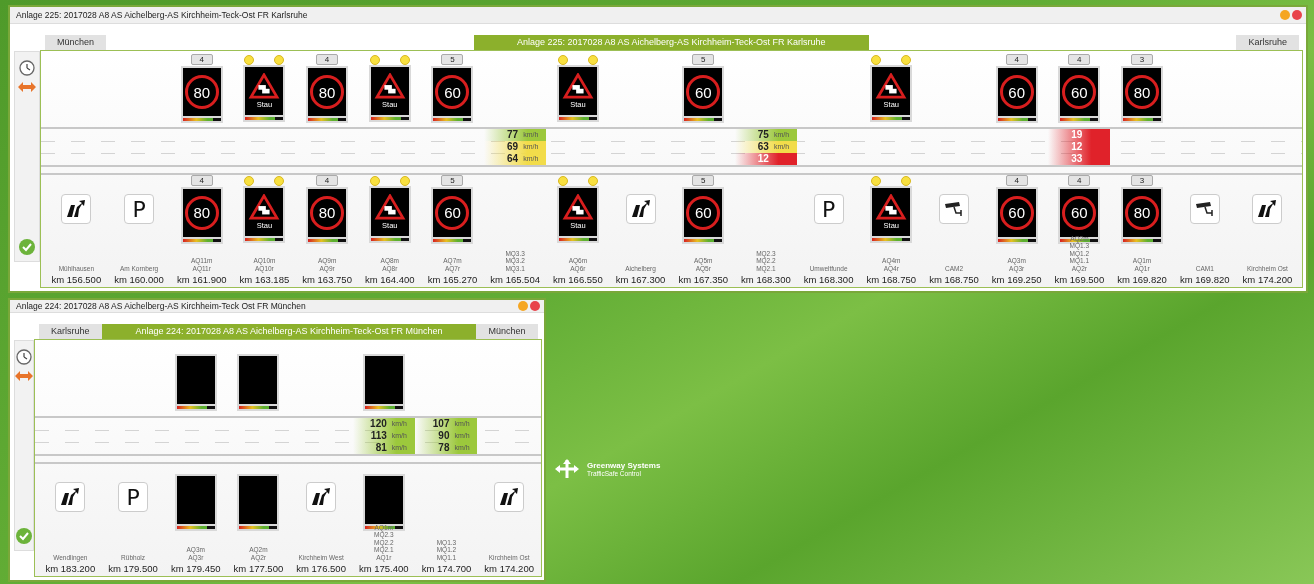 Image resolution: width=1314 pixels, height=584 pixels. What do you see at coordinates (1079, 279) in the screenshot?
I see `kilometer-label: km 169.500` at bounding box center [1079, 279].